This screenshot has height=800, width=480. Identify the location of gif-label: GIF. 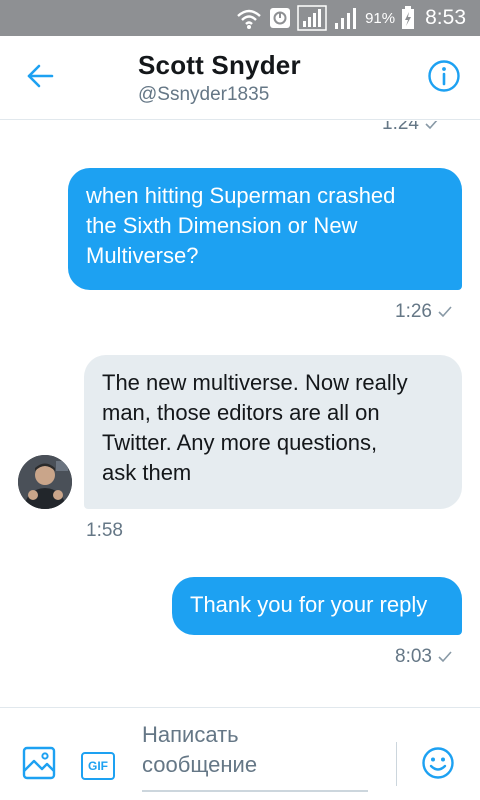
(98, 766).